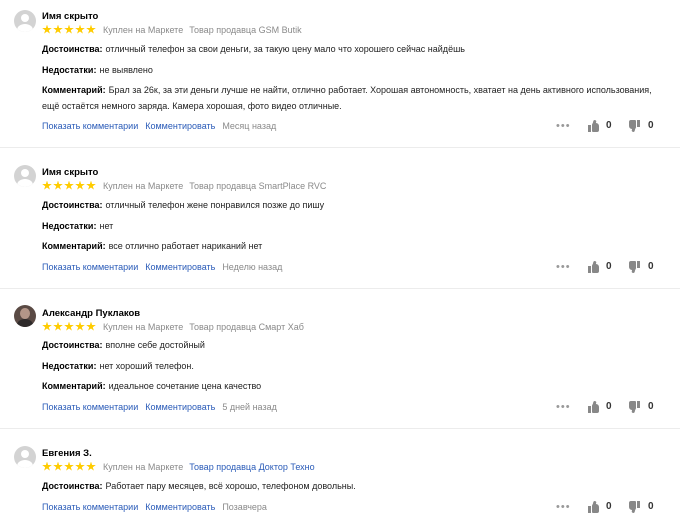 The width and height of the screenshot is (680, 527). What do you see at coordinates (258, 185) in the screenshot?
I see `seller-info: Товар продавца SmartPlace RVC` at bounding box center [258, 185].